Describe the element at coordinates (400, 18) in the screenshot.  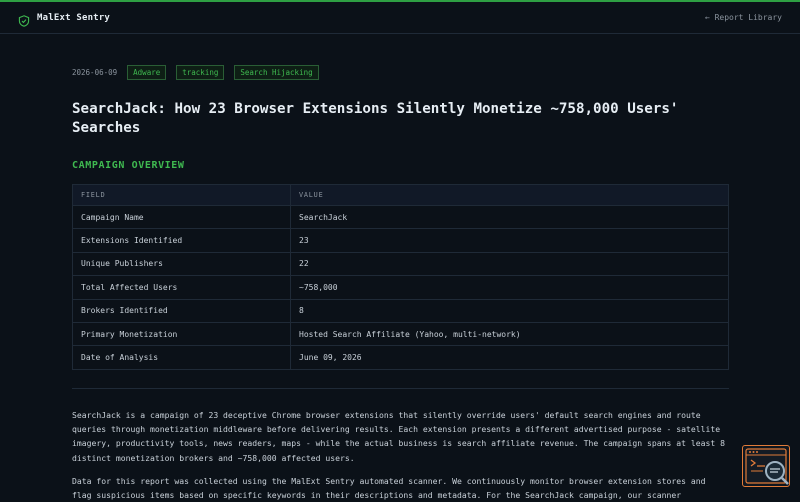
I see `top-nav: MalExt Sentry ← Report Library` at that location.